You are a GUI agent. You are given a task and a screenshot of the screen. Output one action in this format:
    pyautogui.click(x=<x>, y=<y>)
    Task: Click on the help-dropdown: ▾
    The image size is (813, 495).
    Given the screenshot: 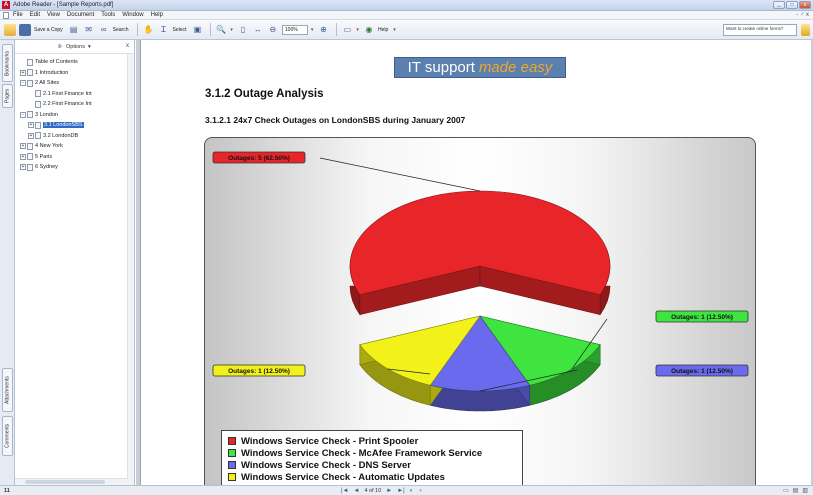 What is the action you would take?
    pyautogui.click(x=394, y=30)
    